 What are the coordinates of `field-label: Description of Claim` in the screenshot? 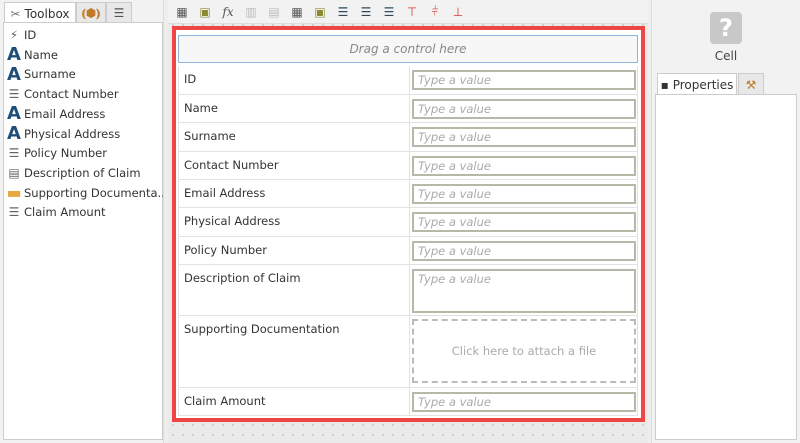 It's located at (242, 278).